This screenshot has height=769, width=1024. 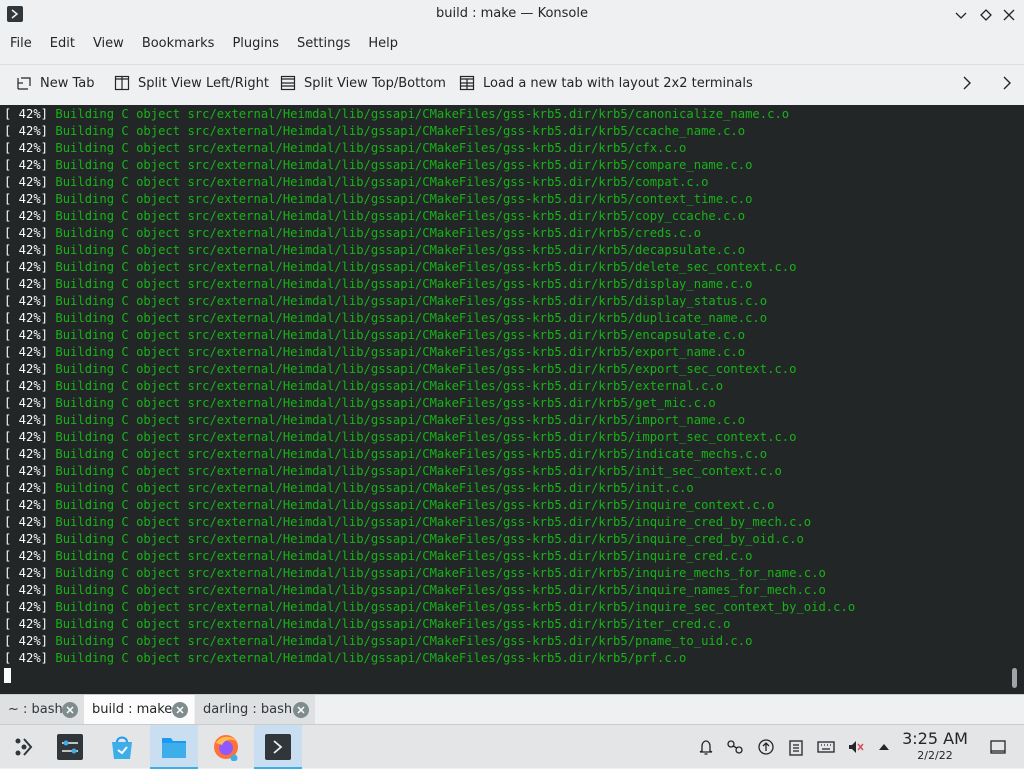 What do you see at coordinates (122, 83) in the screenshot?
I see `split-left-right-icon` at bounding box center [122, 83].